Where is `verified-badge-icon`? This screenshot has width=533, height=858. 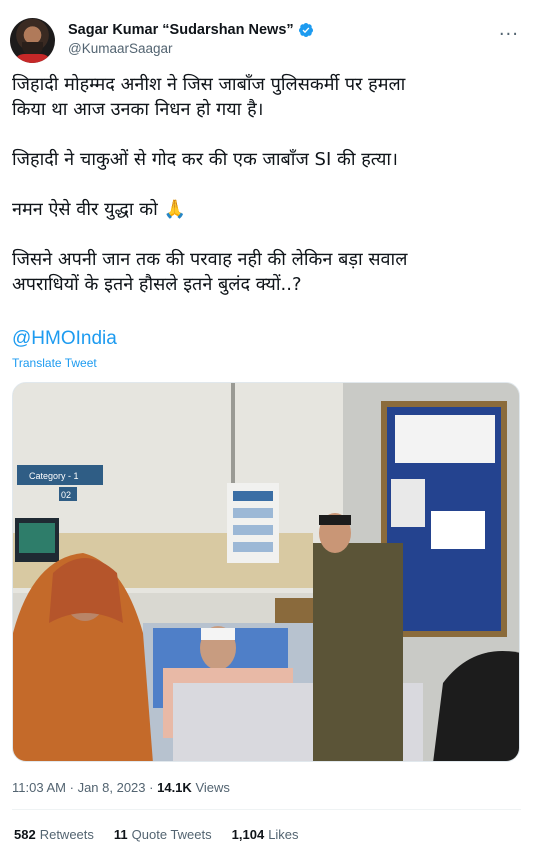
verified-badge-icon is located at coordinates (305, 30).